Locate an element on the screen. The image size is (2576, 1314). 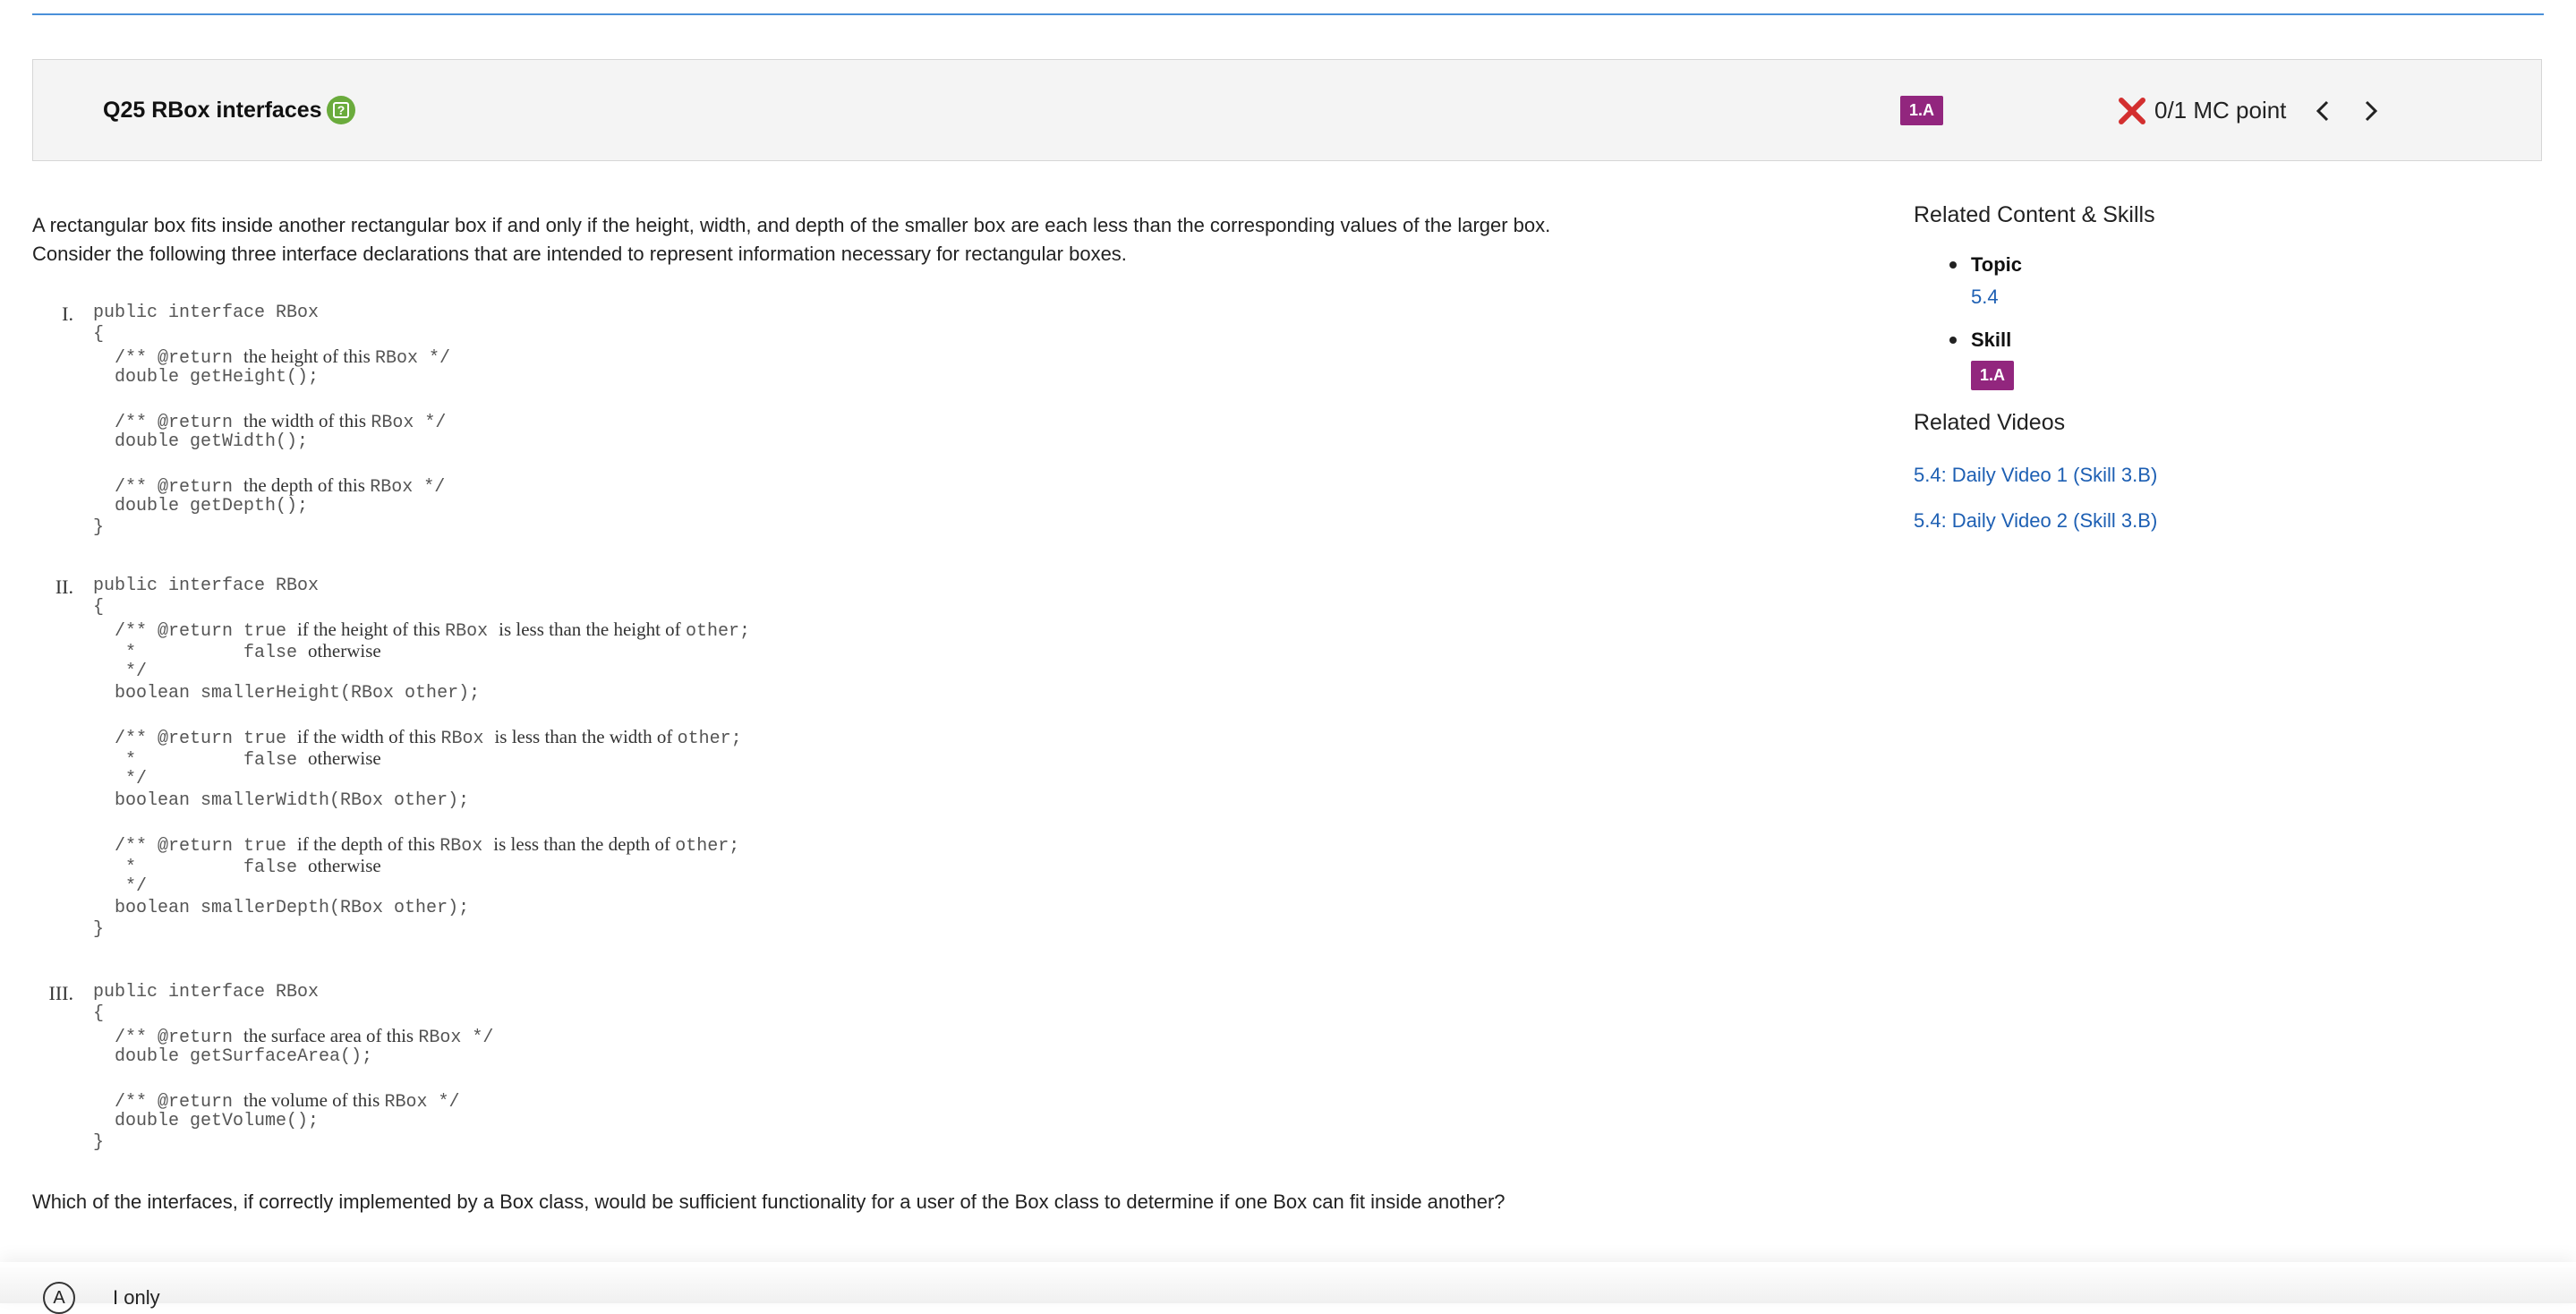
points-score: 0/1 MC point is located at coordinates (2220, 110).